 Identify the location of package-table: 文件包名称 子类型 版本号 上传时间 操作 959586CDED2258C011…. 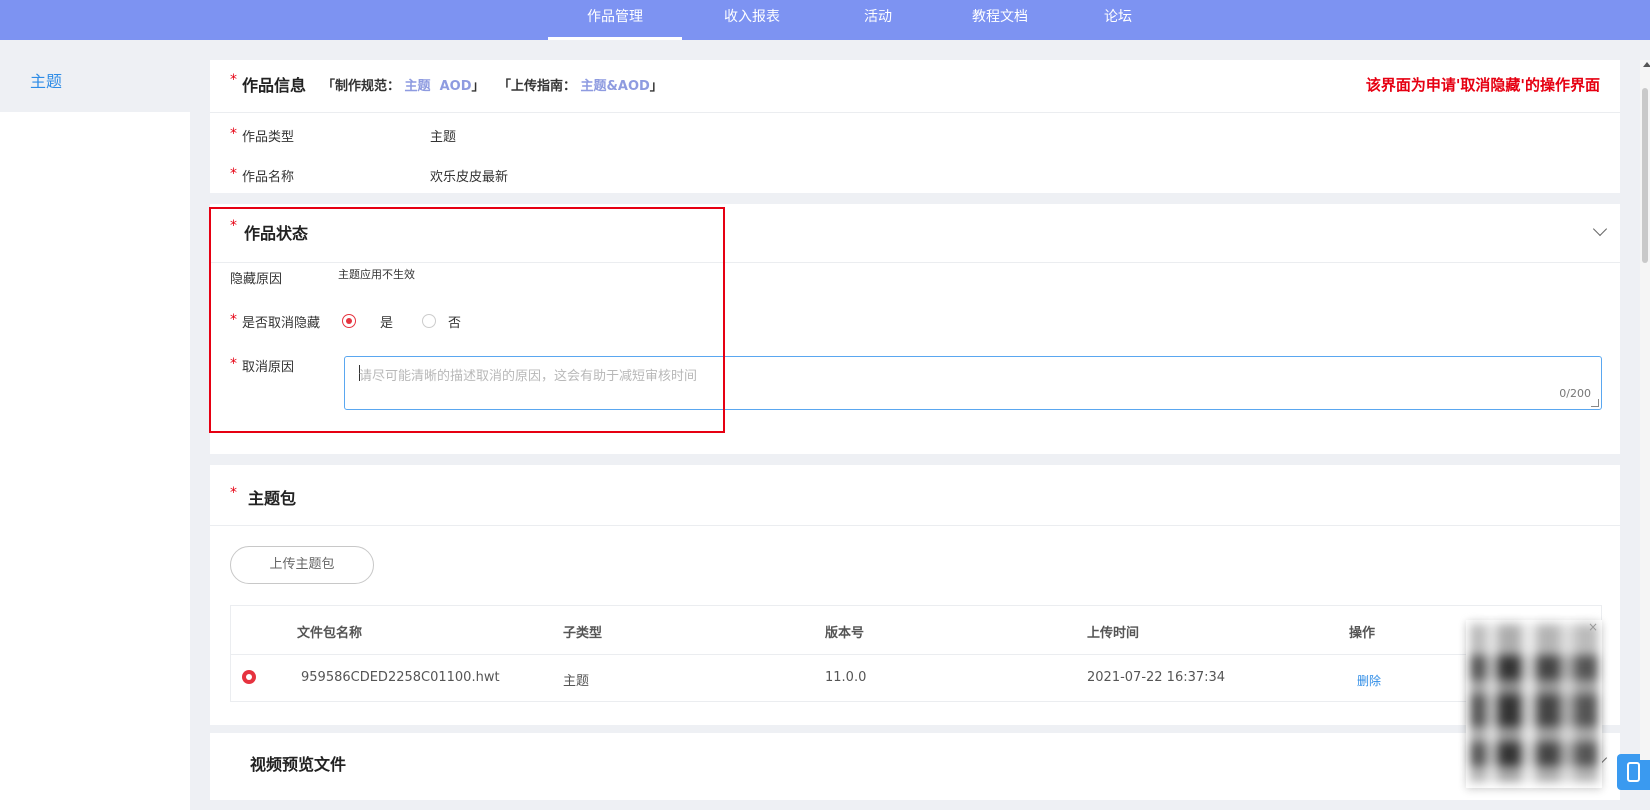
(916, 653).